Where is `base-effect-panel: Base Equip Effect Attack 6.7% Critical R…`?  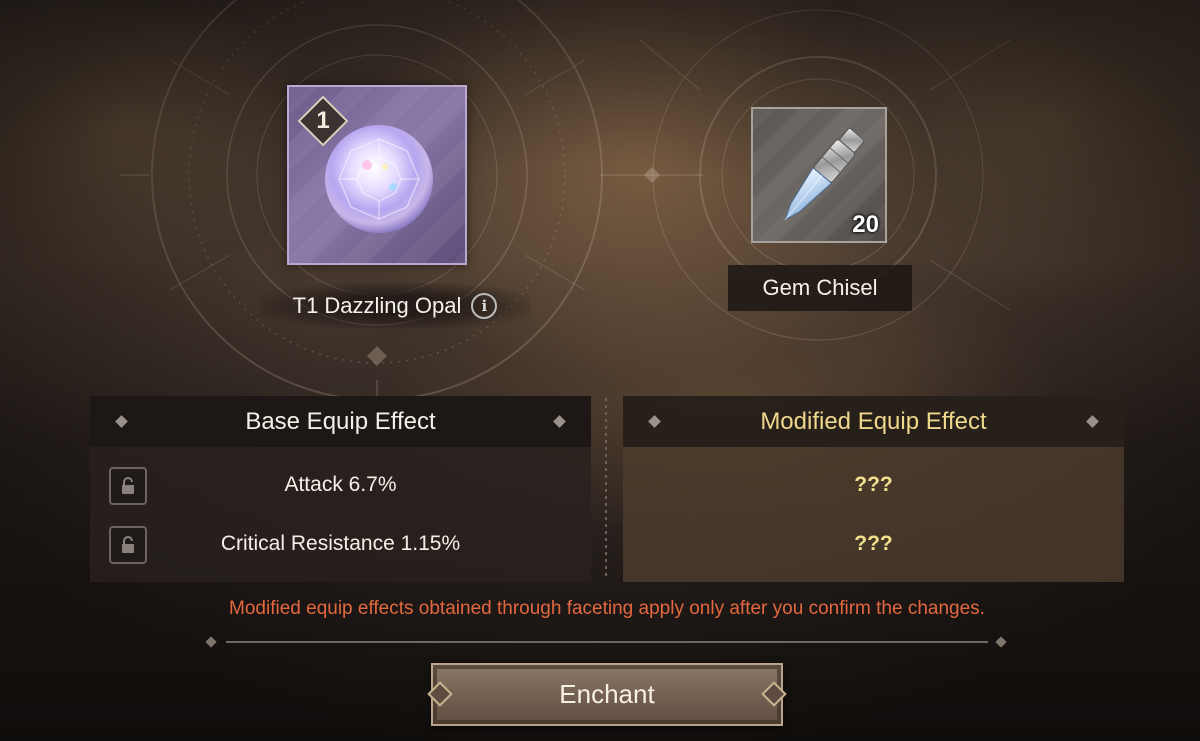 base-effect-panel: Base Equip Effect Attack 6.7% Critical R… is located at coordinates (340, 489).